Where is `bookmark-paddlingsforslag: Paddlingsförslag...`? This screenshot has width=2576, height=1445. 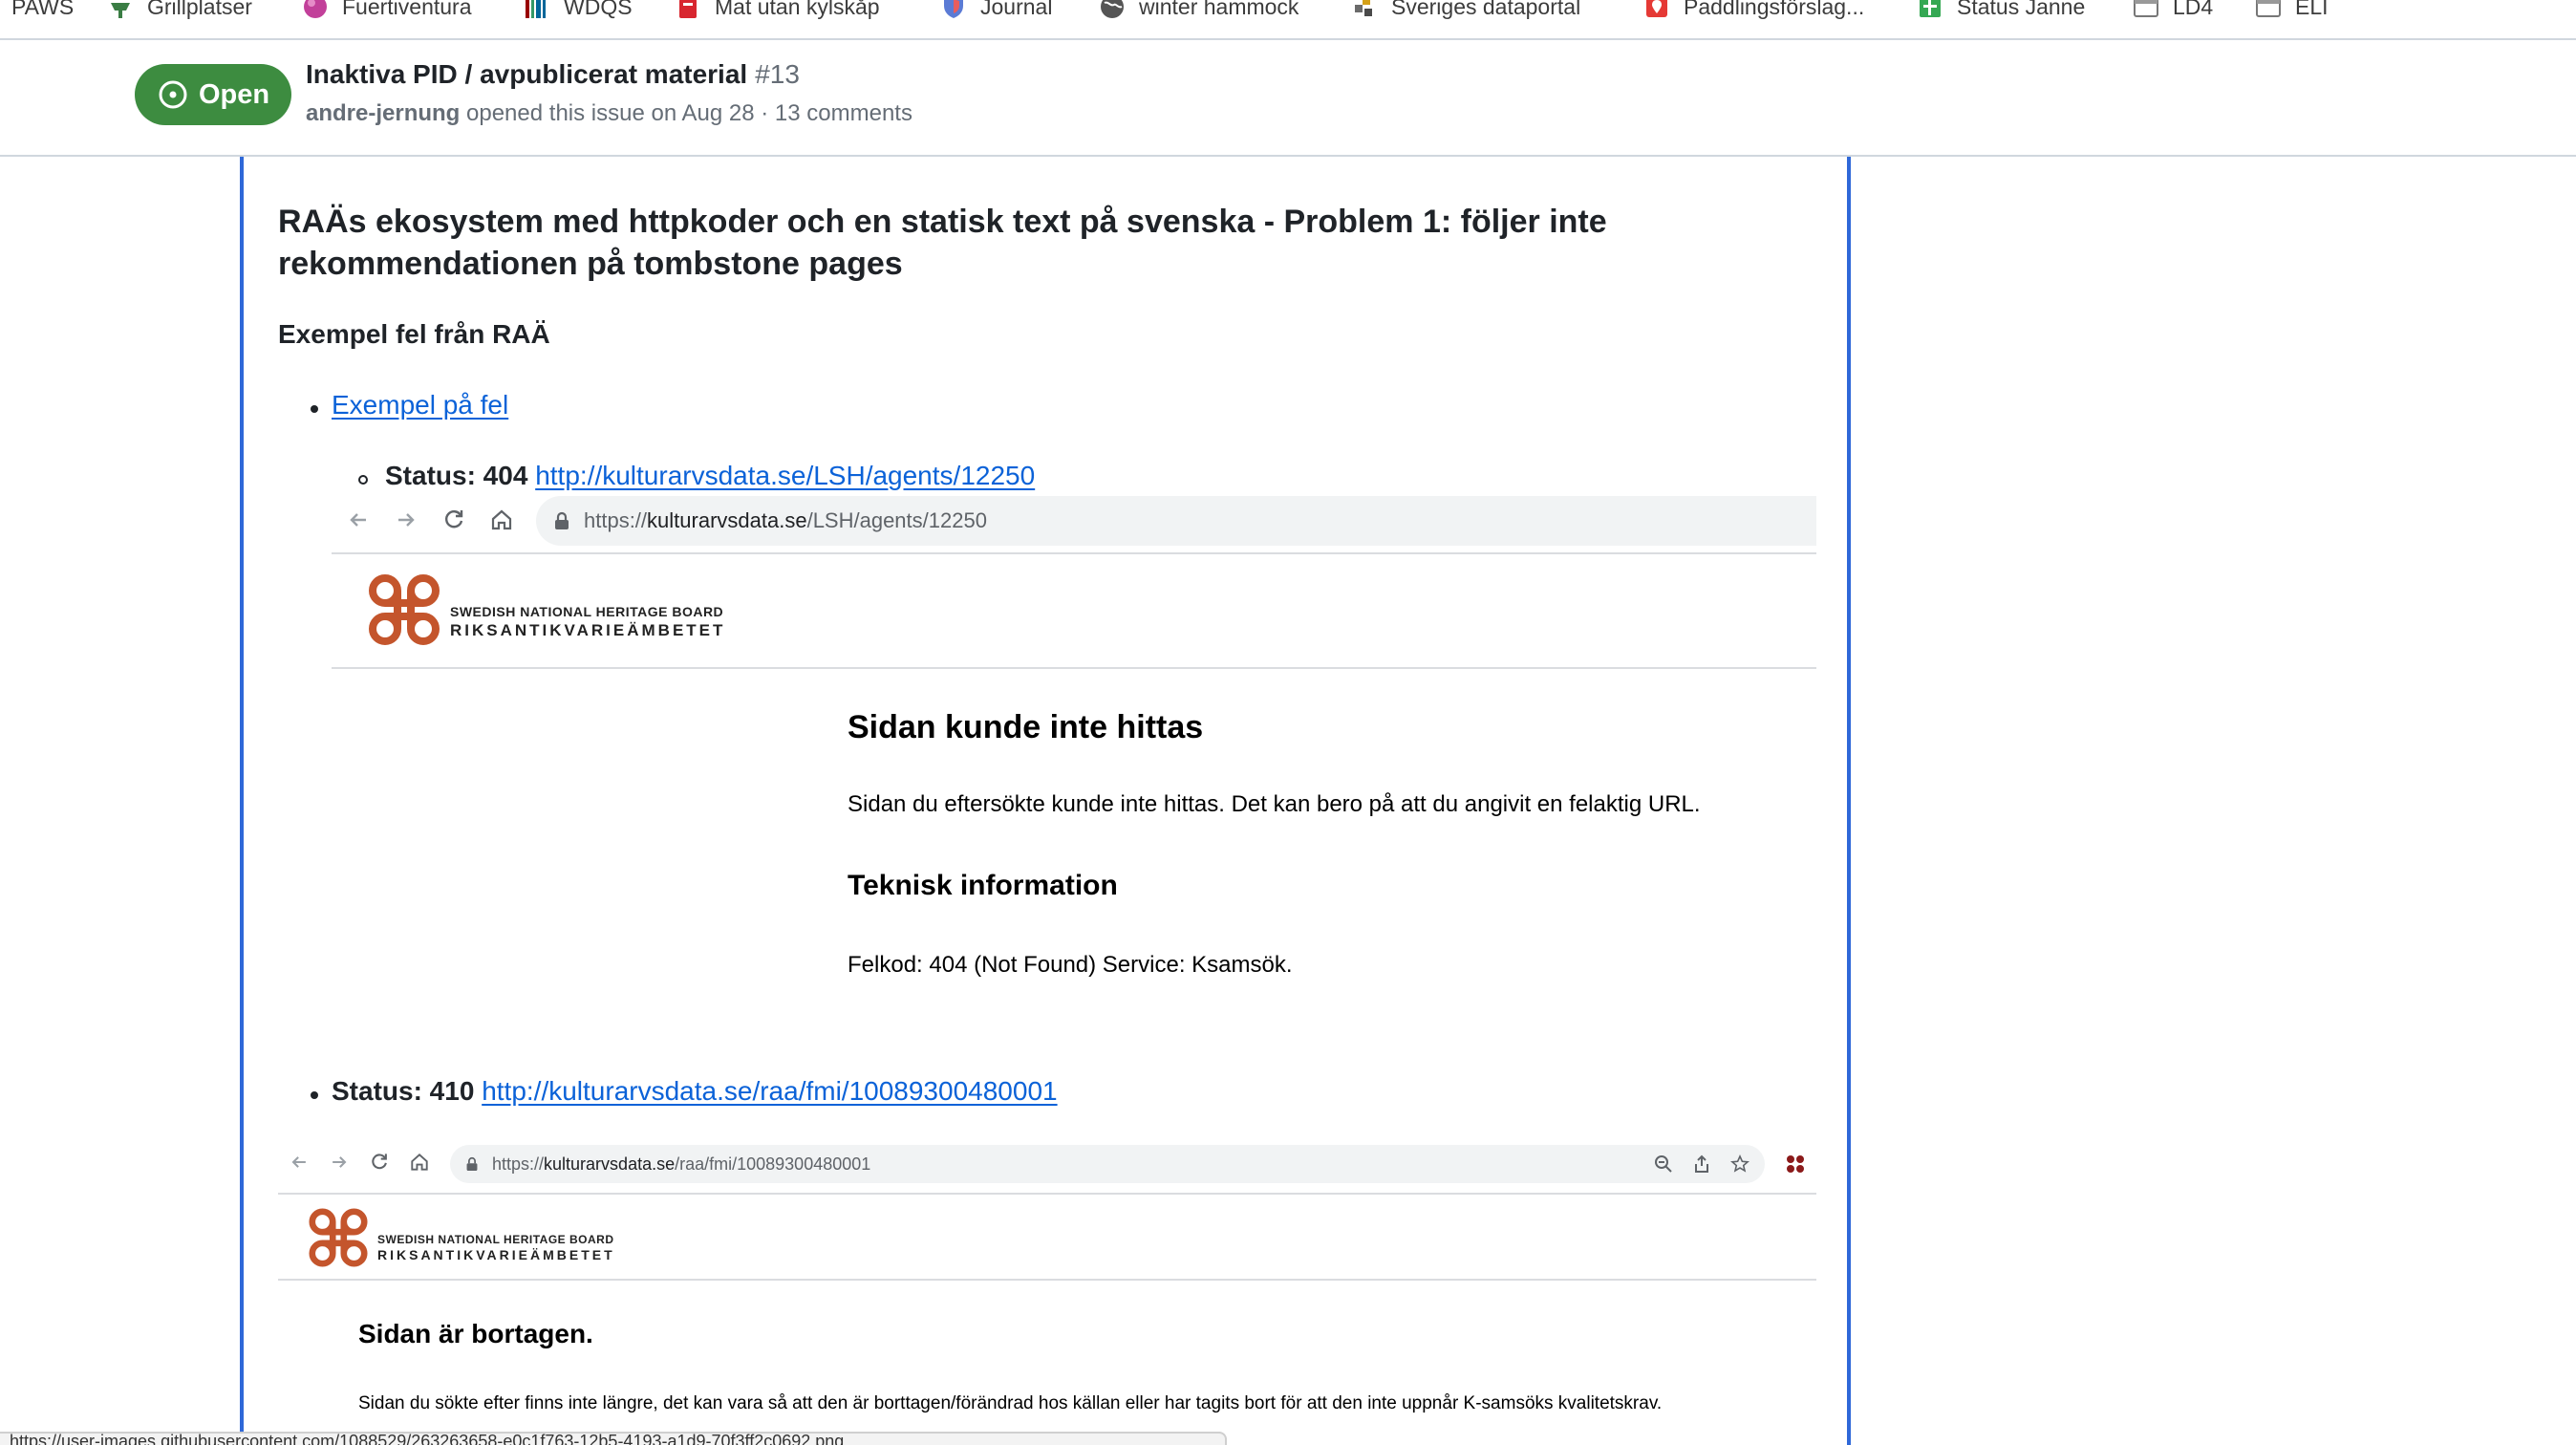
bookmark-paddlingsforslag: Paddlingsförslag... is located at coordinates (1753, 11).